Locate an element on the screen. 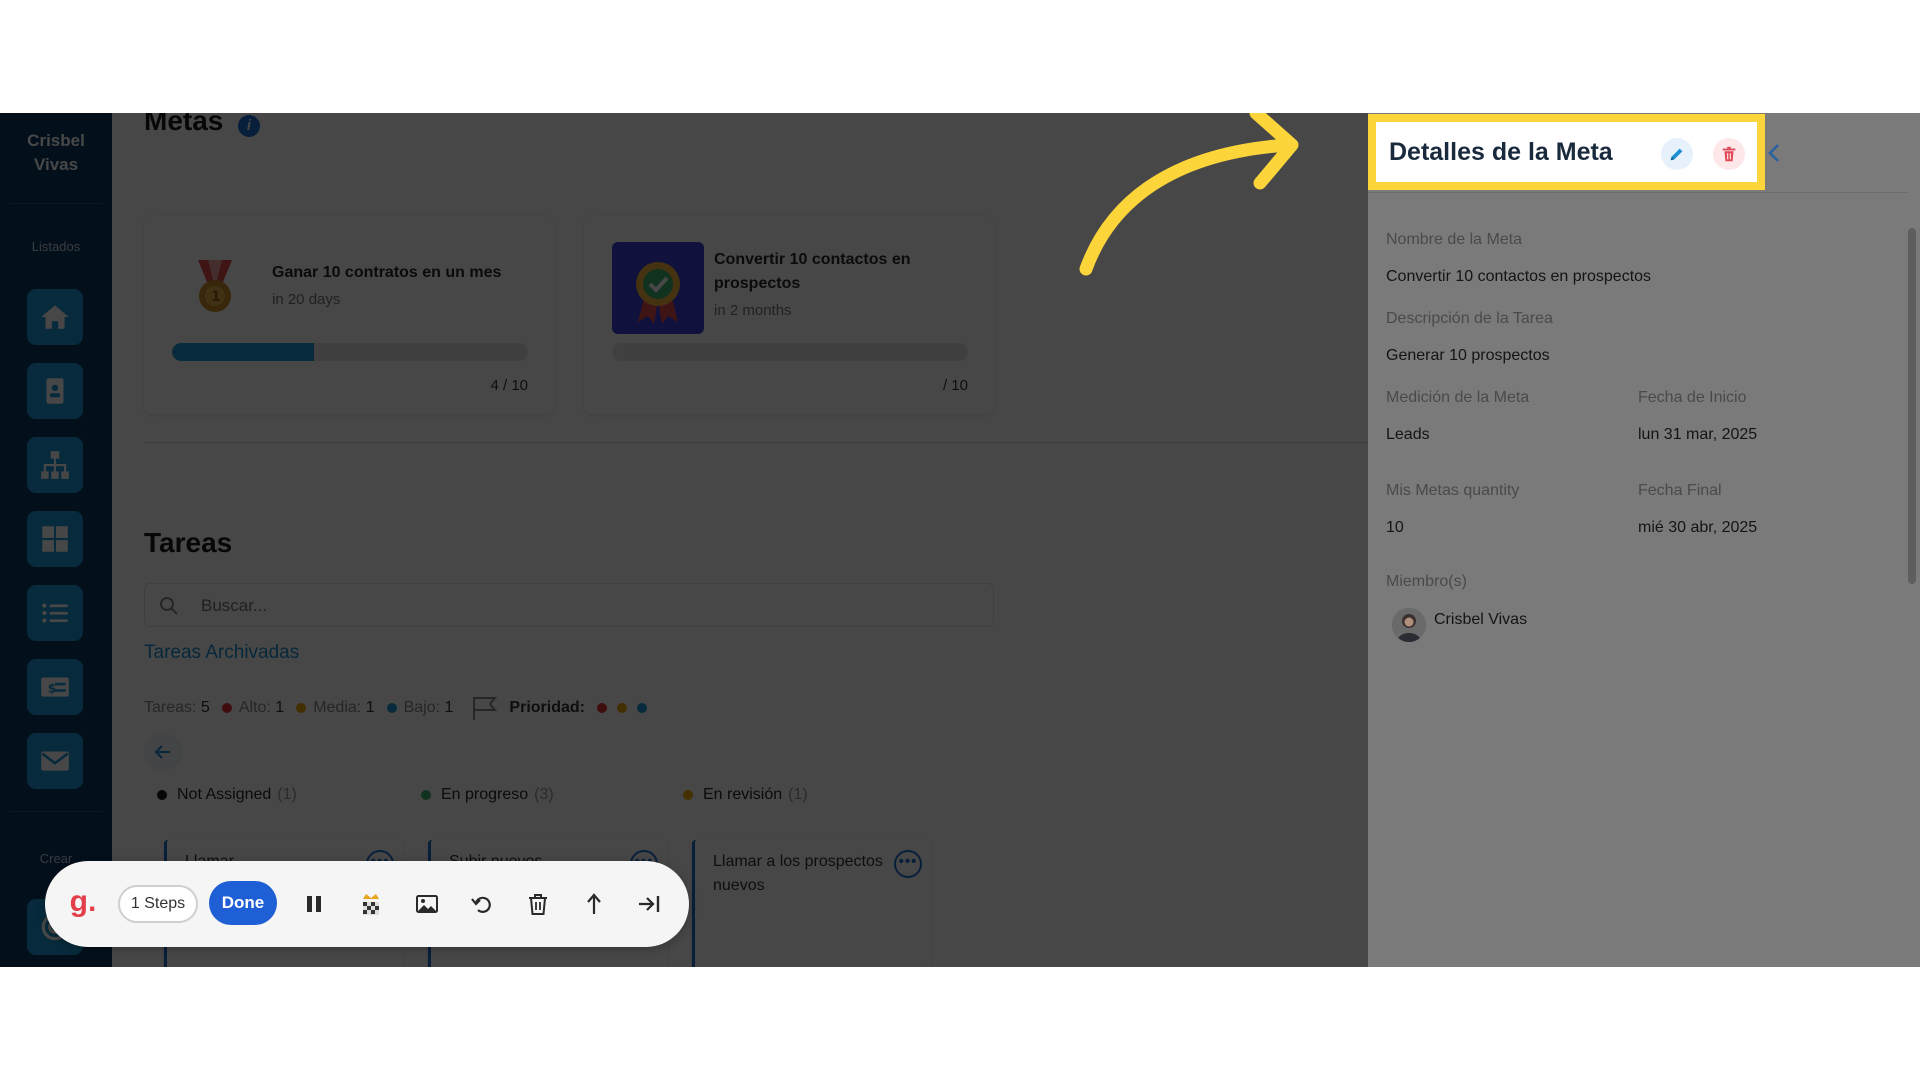 The image size is (1920, 1080). archived-tasks-link: Tareas Archivadas is located at coordinates (221, 653).